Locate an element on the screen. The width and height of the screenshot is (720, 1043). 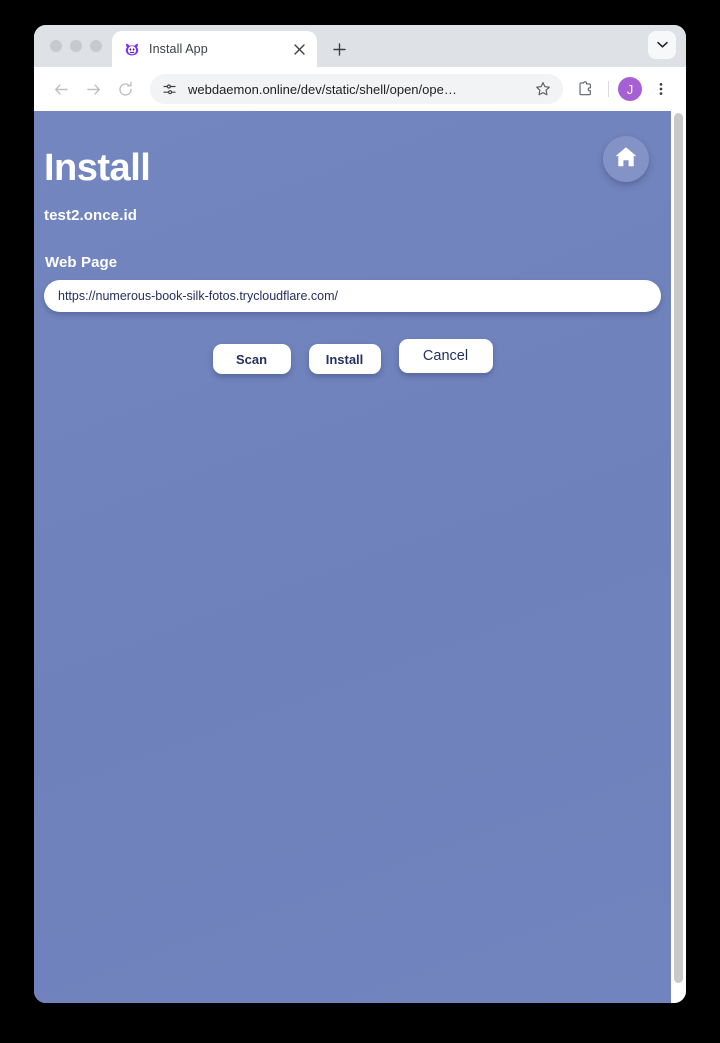
page-subtitle: test2.once.id is located at coordinates (90, 215).